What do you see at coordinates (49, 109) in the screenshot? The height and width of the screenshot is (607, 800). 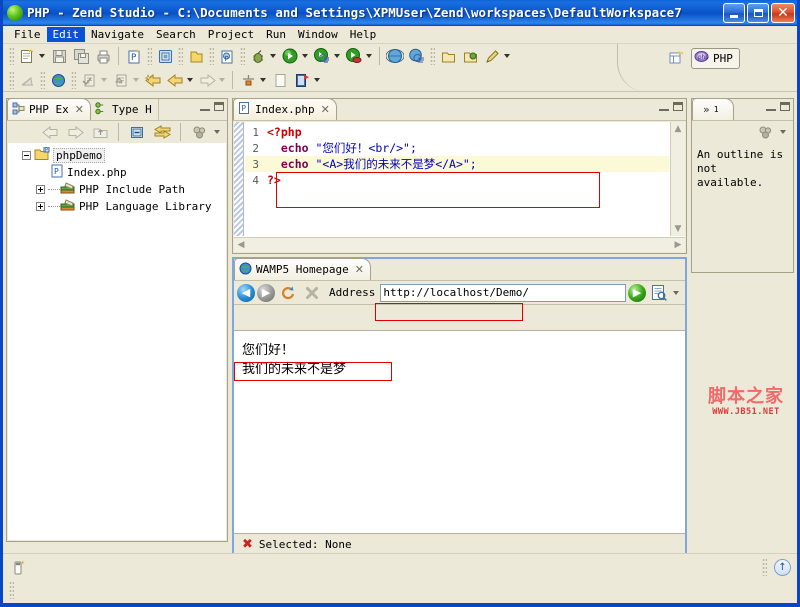 I see `tab-php-explorer: PHP Ex ✕` at bounding box center [49, 109].